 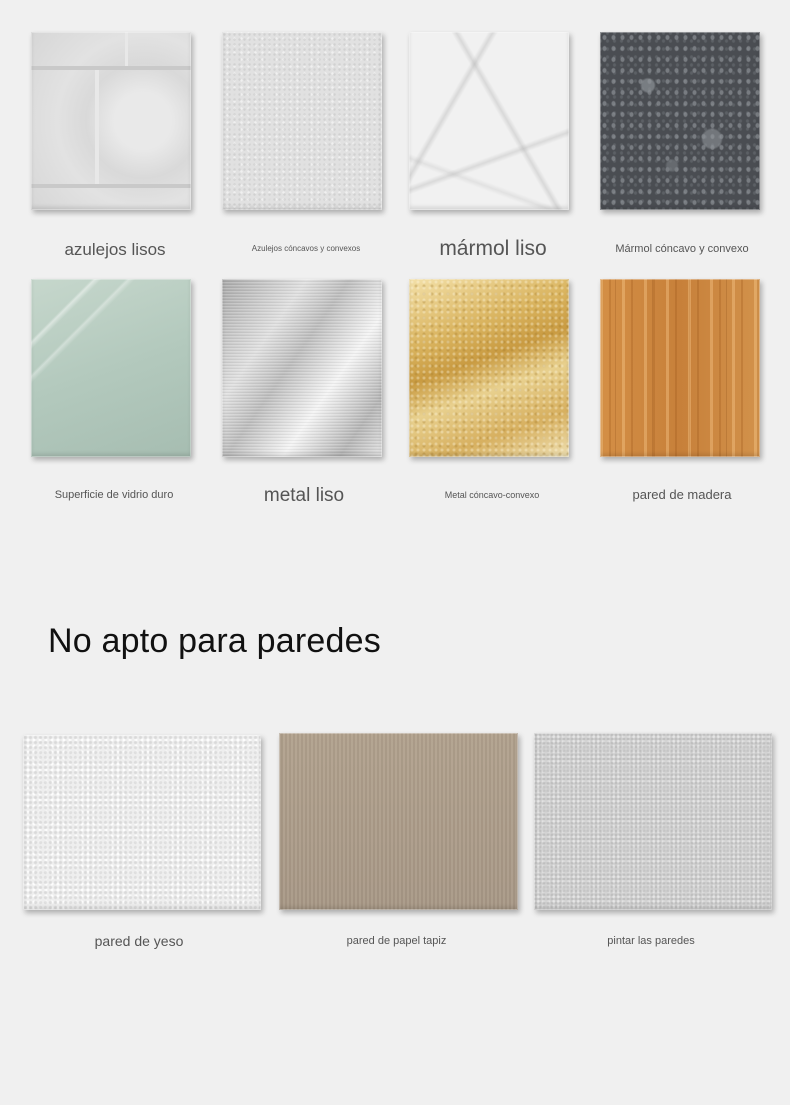 I want to click on smooth-marble-swatch, so click(x=489, y=121).